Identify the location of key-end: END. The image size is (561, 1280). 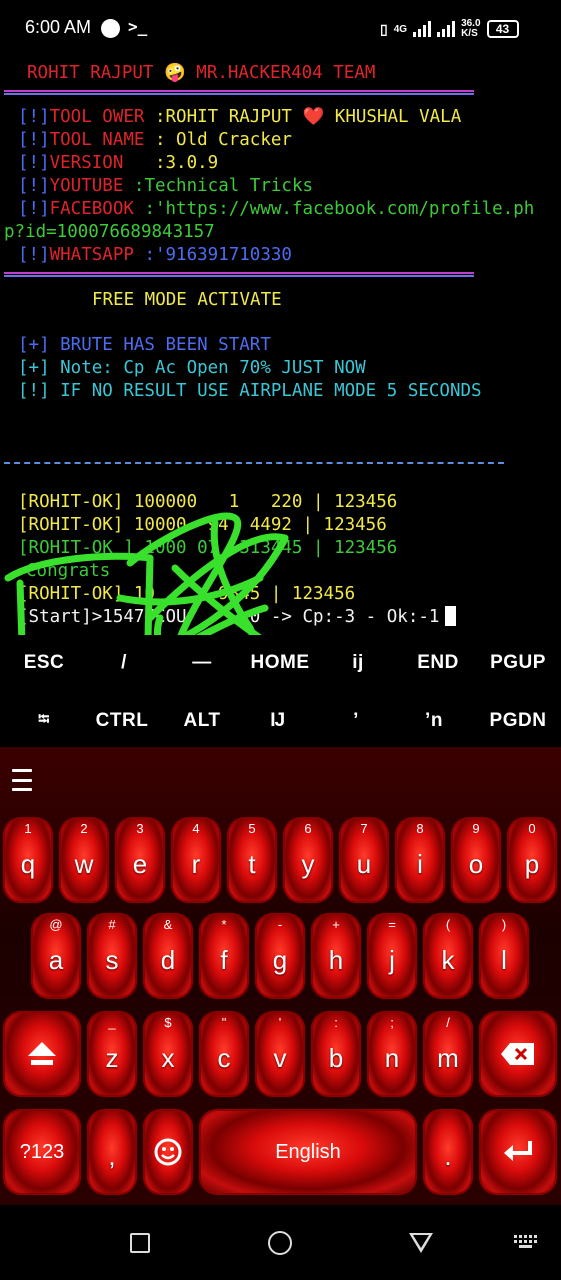
(438, 663).